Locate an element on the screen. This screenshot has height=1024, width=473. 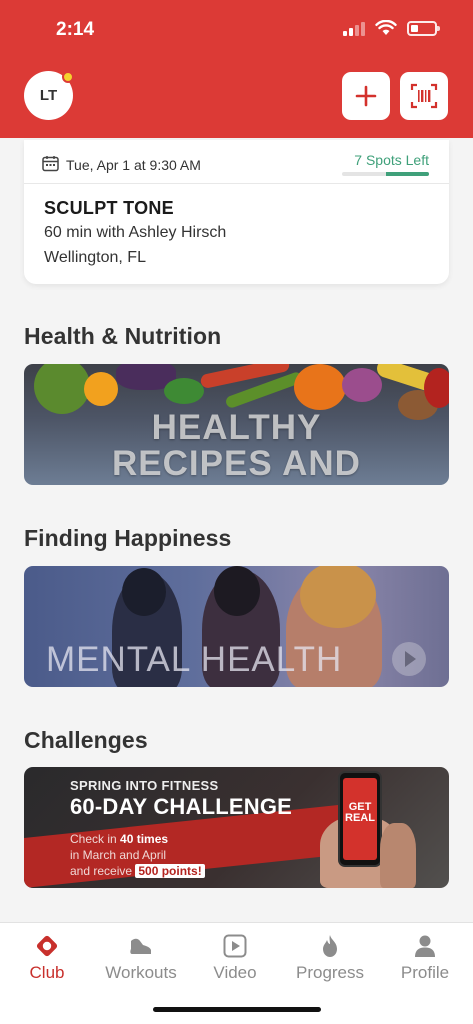
person-icon is located at coordinates (425, 946).